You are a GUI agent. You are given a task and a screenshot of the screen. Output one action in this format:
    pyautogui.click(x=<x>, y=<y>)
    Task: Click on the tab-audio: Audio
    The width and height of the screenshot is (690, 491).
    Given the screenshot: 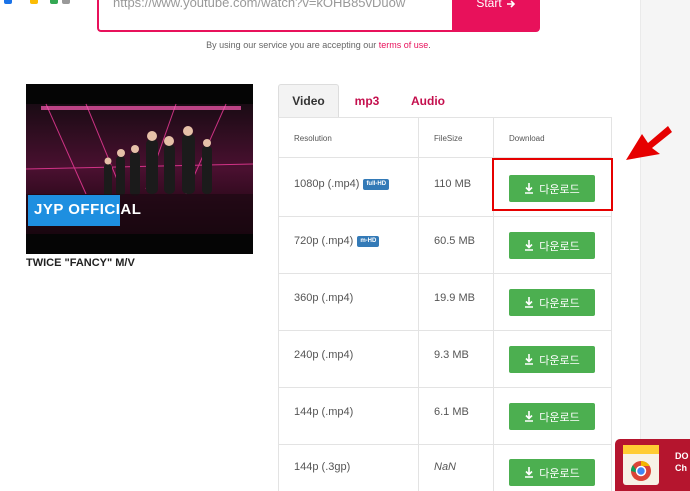 What is the action you would take?
    pyautogui.click(x=428, y=100)
    